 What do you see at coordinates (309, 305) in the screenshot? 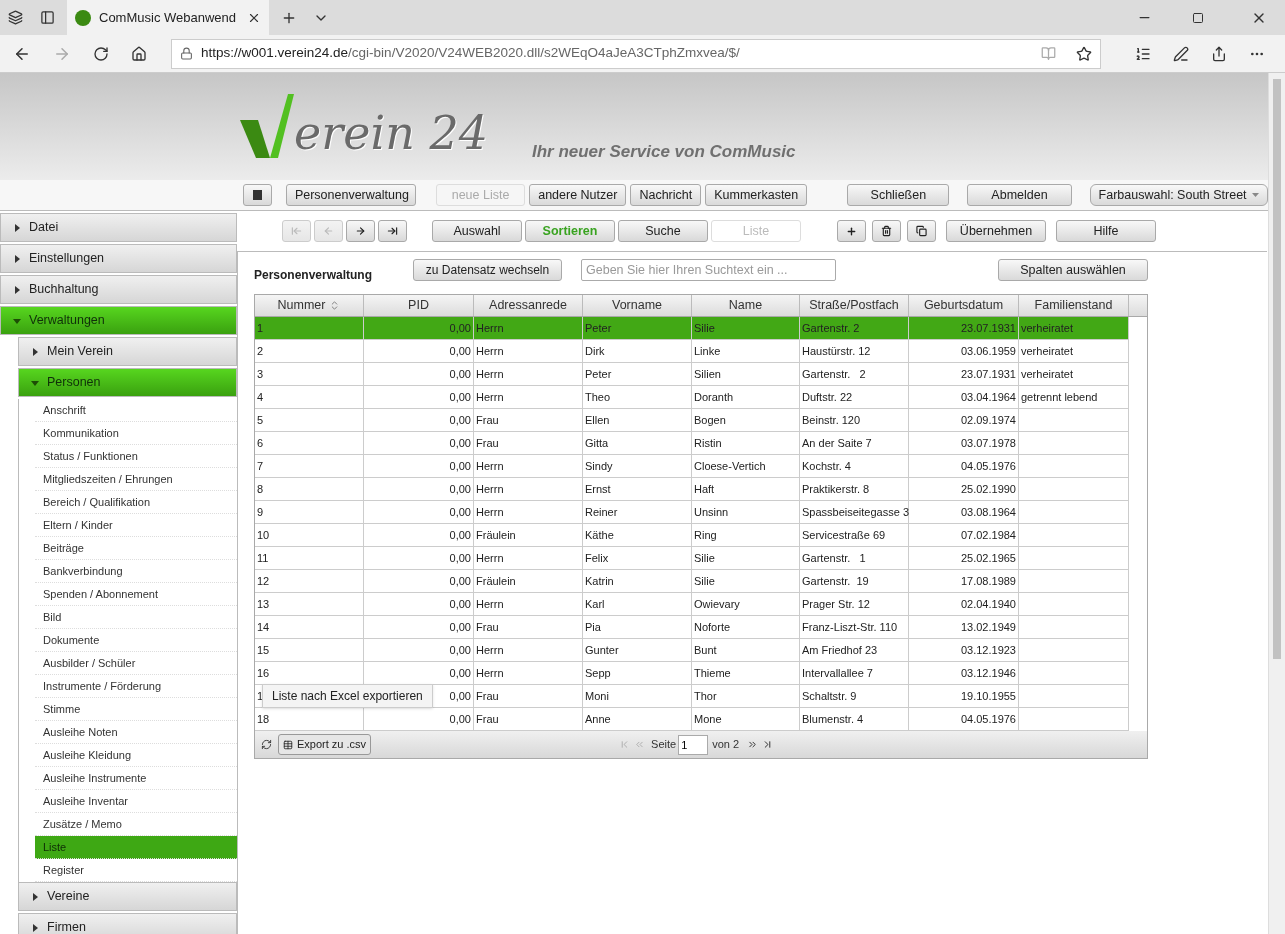
I see `column-header: Nummer` at bounding box center [309, 305].